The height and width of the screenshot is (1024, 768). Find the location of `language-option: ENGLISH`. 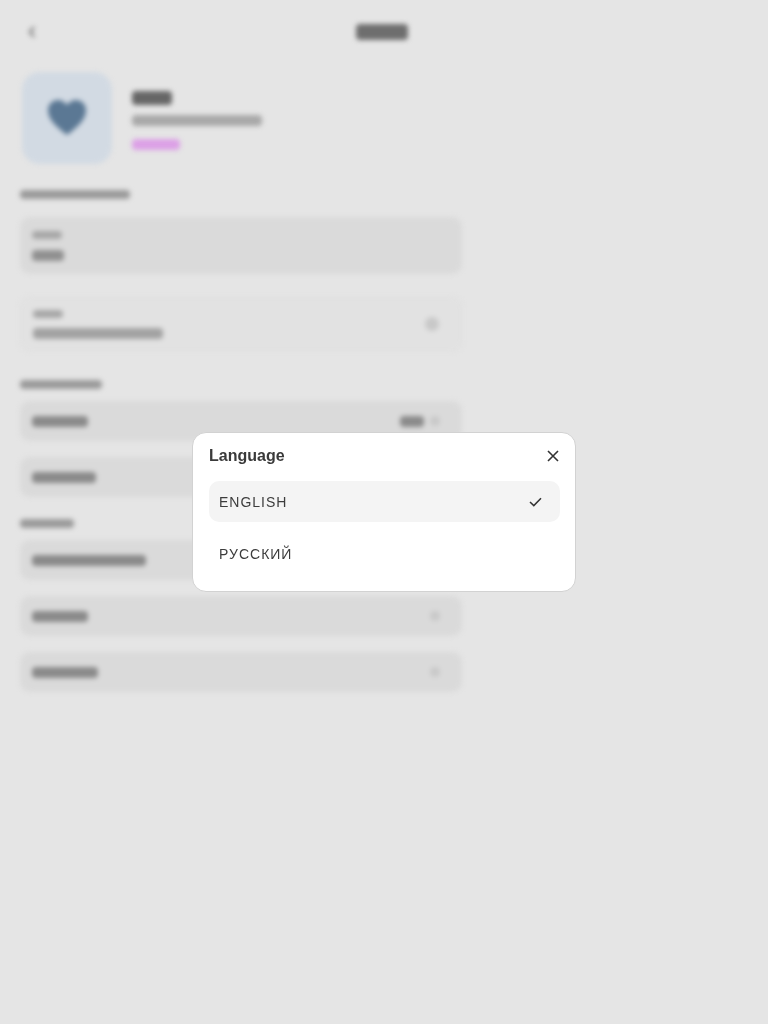

language-option: ENGLISH is located at coordinates (384, 501).